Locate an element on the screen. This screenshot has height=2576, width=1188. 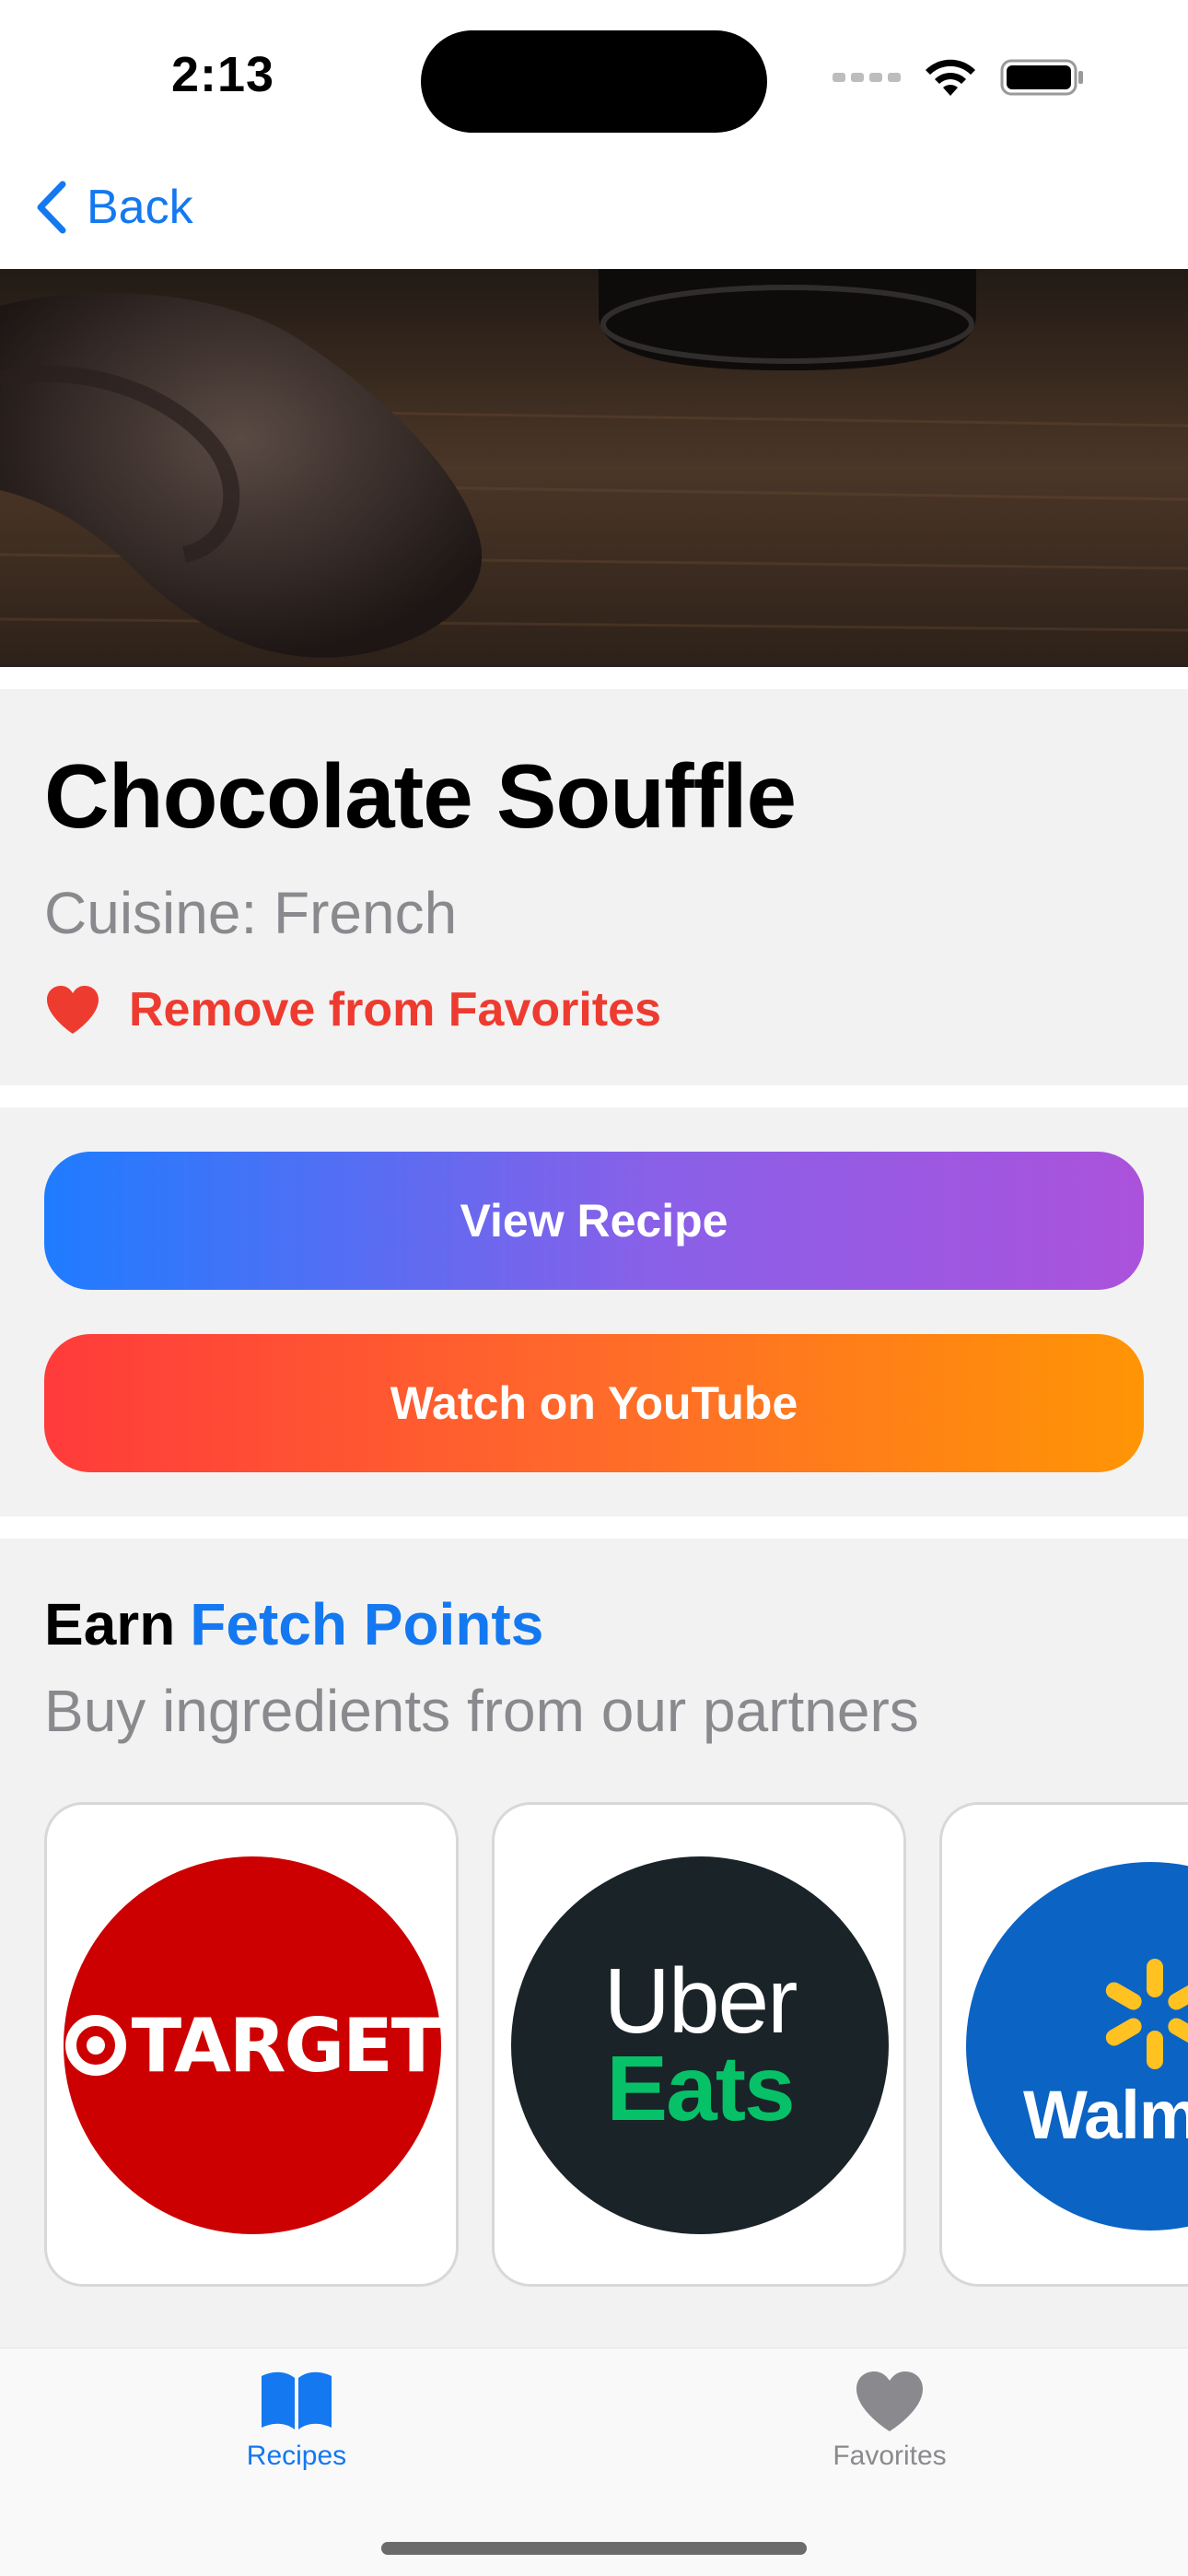
status-indicators is located at coordinates (959, 77).